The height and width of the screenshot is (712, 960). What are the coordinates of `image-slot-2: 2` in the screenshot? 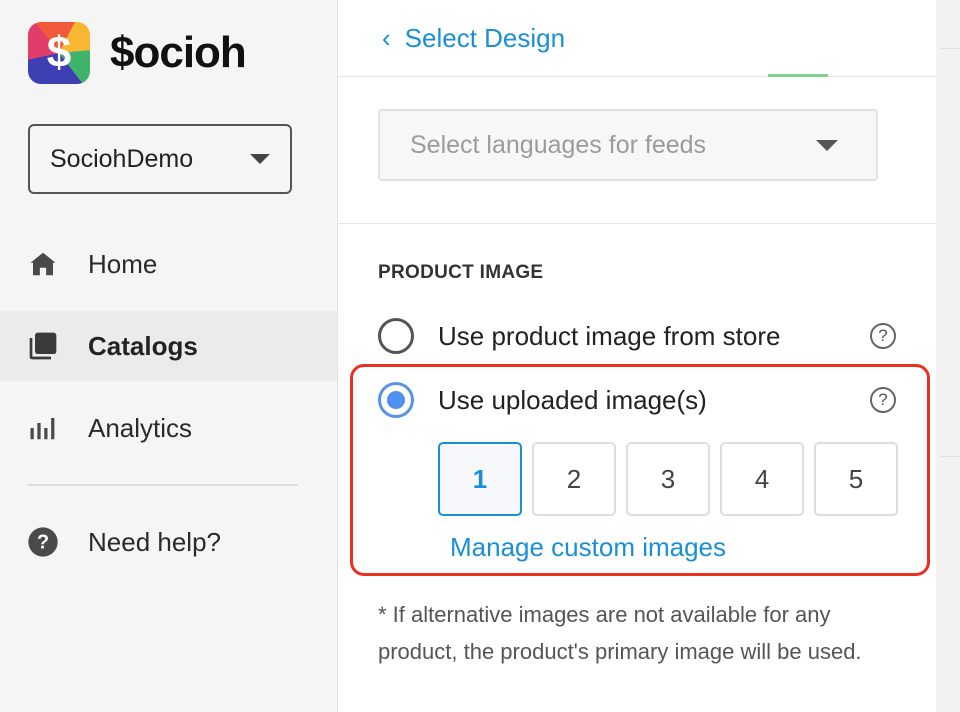 It's located at (574, 479).